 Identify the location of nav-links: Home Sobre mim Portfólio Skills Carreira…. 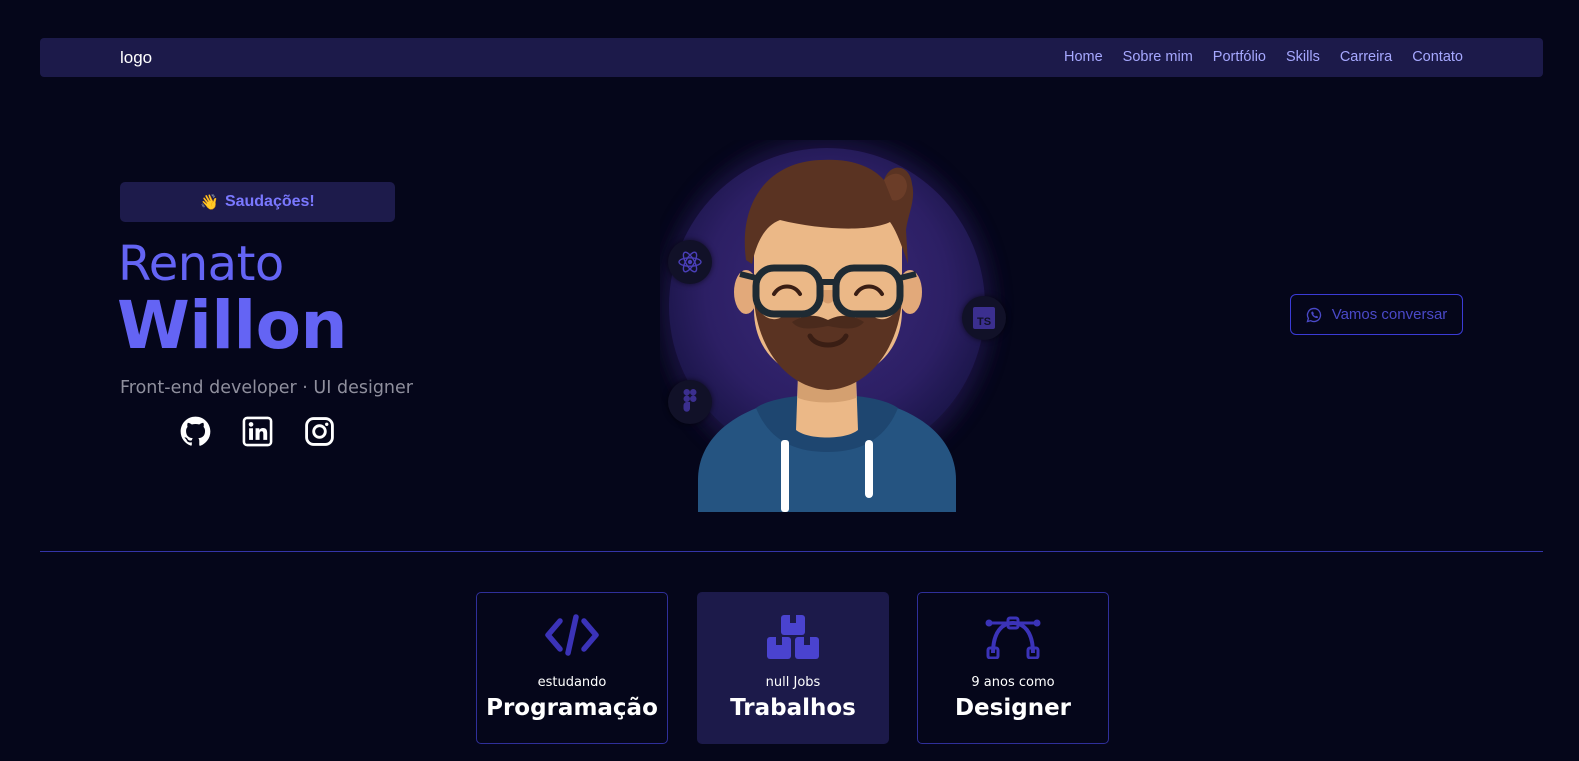
(1263, 57).